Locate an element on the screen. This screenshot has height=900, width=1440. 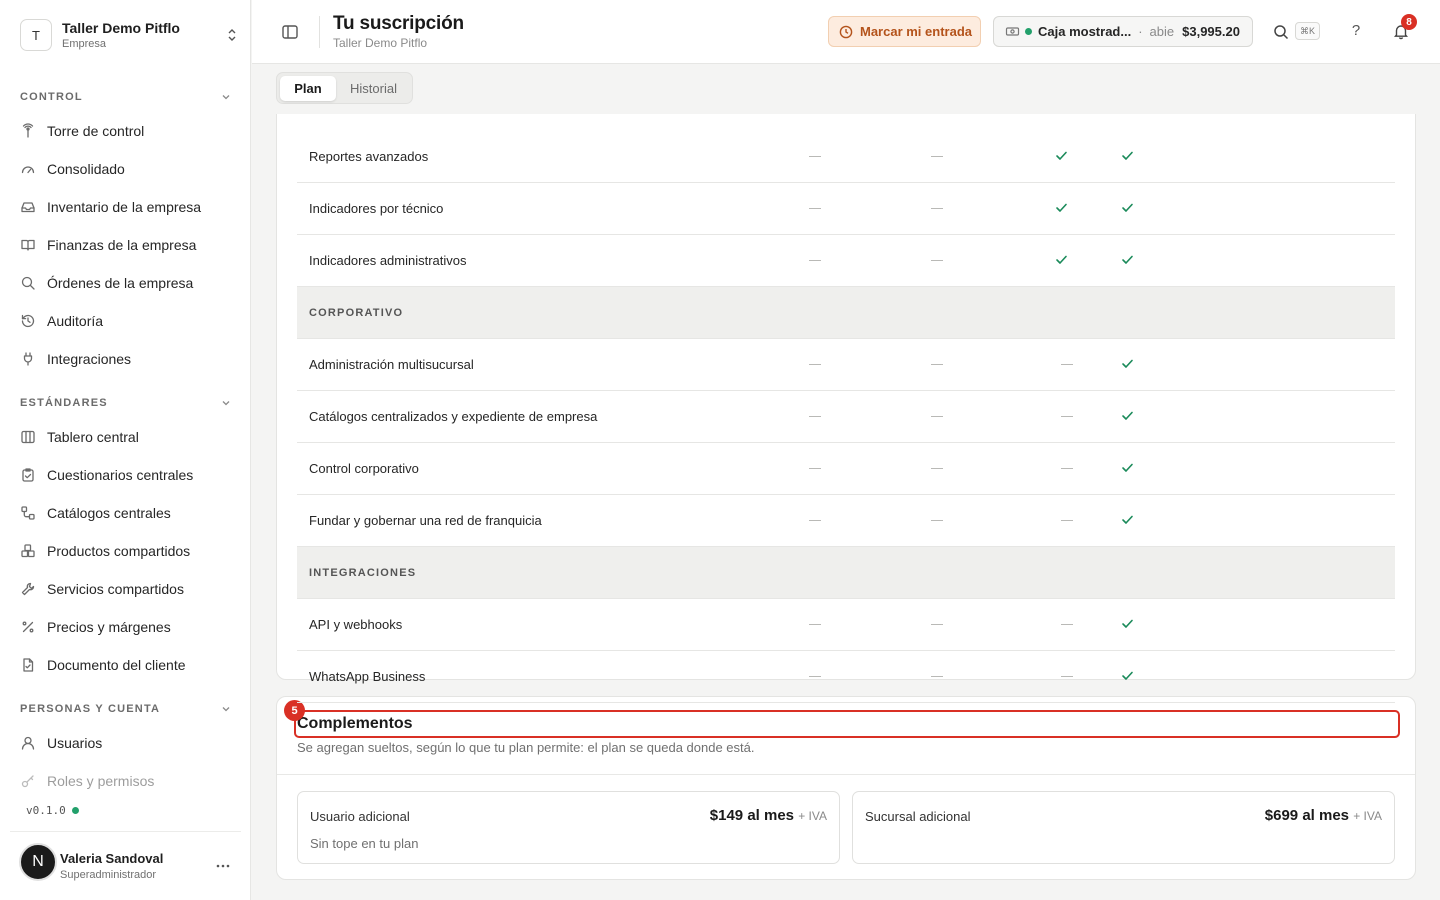
sidebar-item-plug: Integraciones is located at coordinates (127, 359).